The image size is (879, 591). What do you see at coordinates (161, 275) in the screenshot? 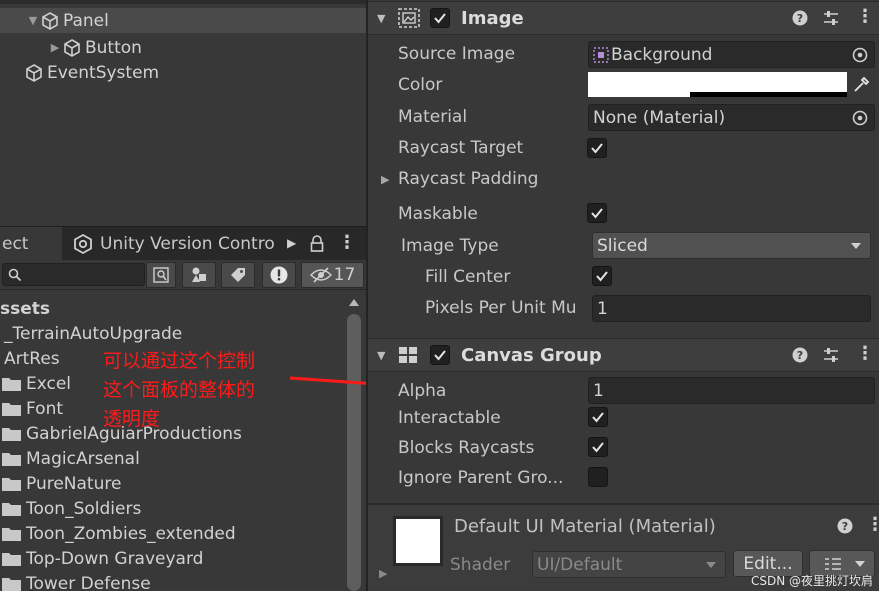
I see `search-by-type-button` at bounding box center [161, 275].